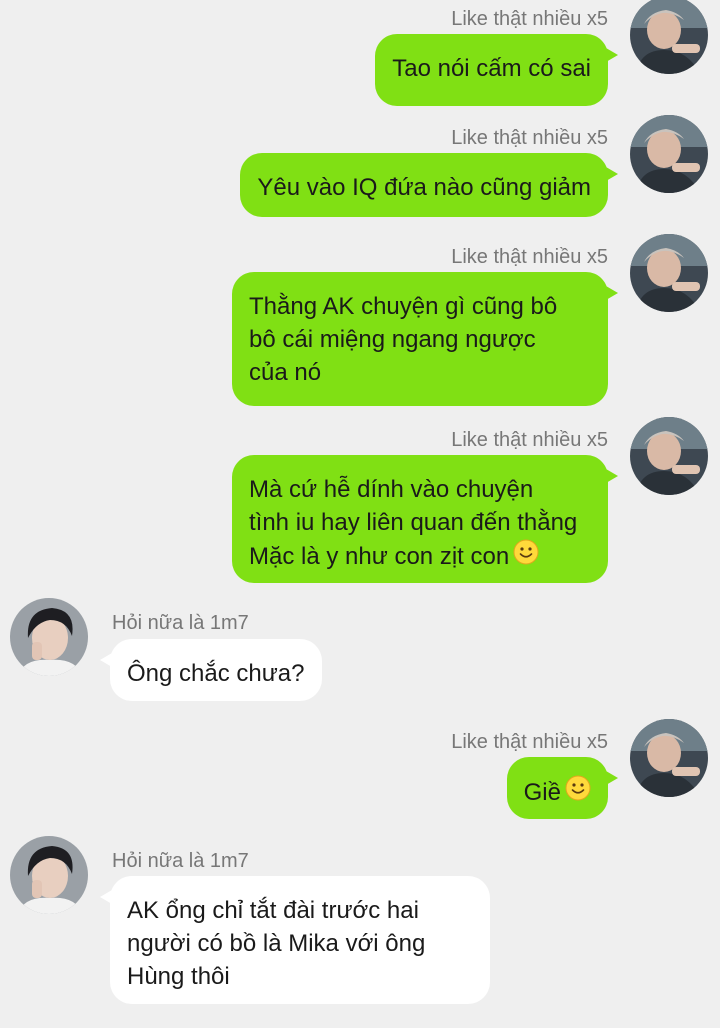 The image size is (720, 1028). Describe the element at coordinates (542, 792) in the screenshot. I see `message-text: Giề` at that location.